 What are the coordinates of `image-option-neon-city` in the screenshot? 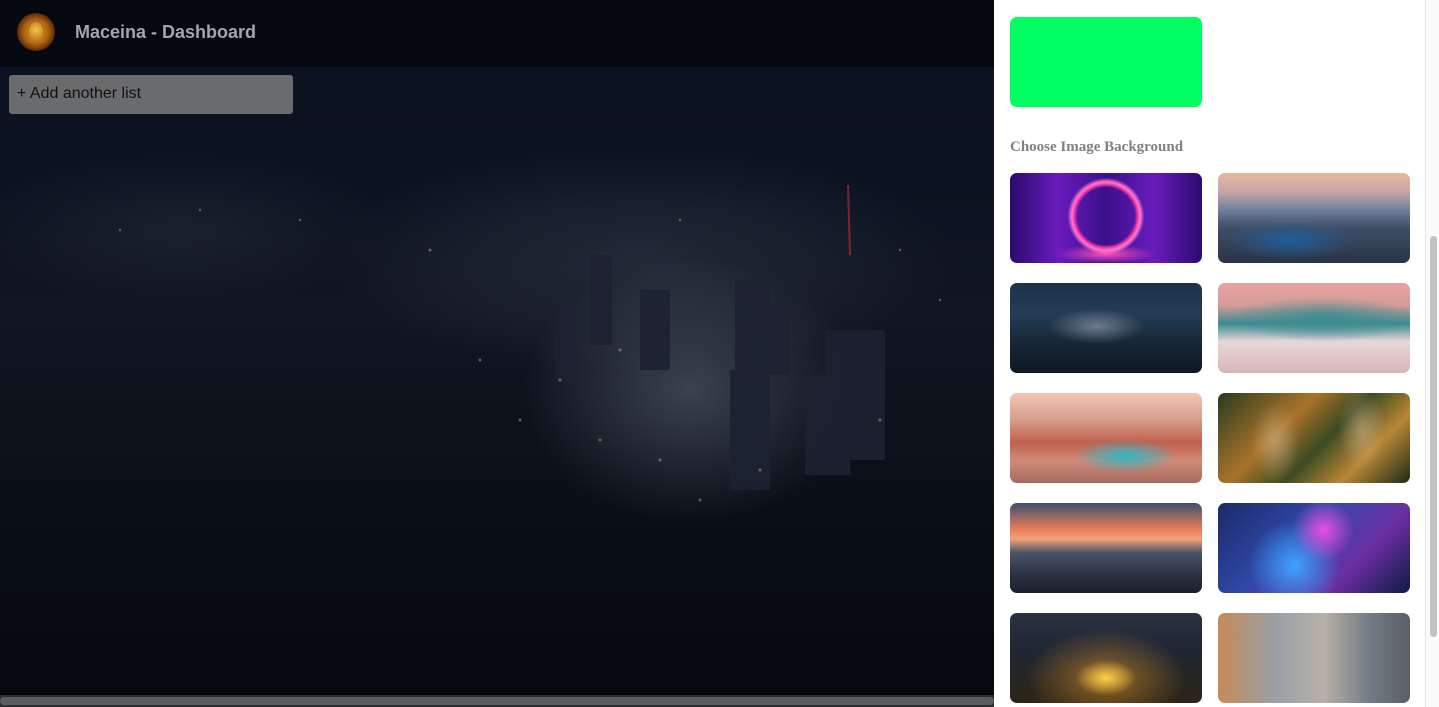 It's located at (1314, 548).